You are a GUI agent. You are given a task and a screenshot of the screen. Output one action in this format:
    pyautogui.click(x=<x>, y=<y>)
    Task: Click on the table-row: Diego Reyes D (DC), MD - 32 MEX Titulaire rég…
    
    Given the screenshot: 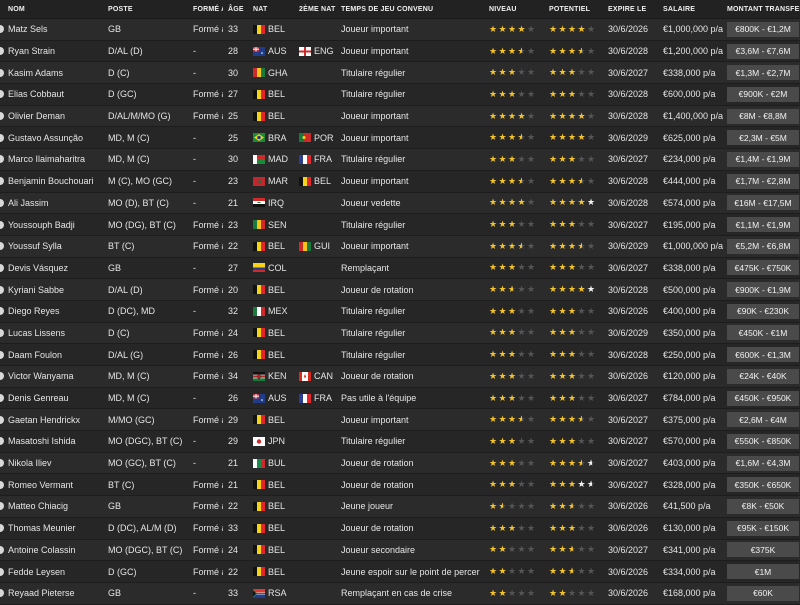 What is the action you would take?
    pyautogui.click(x=400, y=311)
    